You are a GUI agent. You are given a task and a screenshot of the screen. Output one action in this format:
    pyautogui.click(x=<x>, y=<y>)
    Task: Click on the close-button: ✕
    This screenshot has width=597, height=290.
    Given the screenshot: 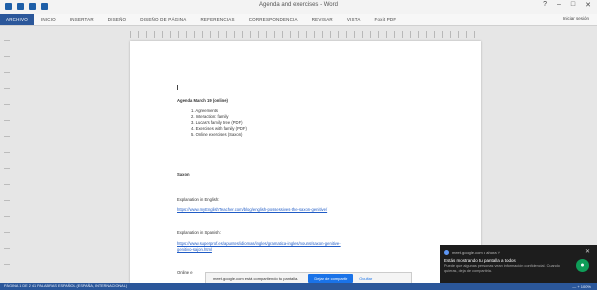 What is the action you would take?
    pyautogui.click(x=588, y=5)
    